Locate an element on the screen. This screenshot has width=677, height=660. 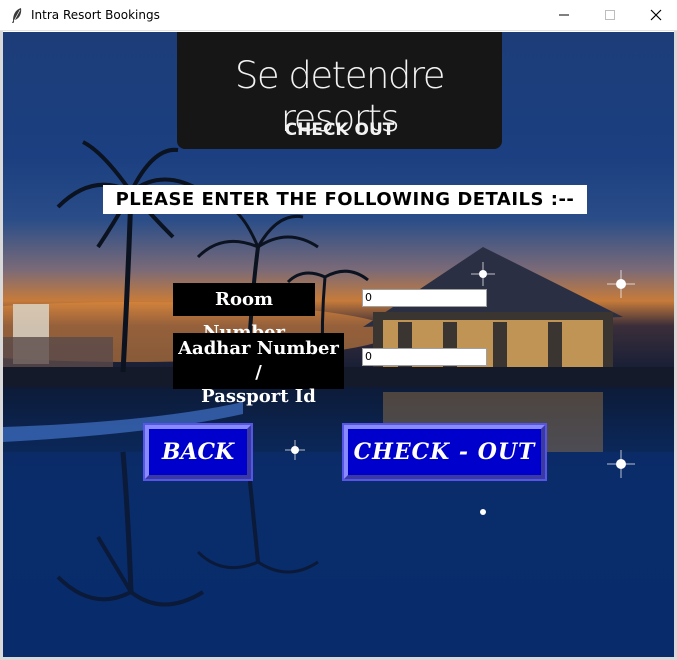
aadhar-passport-input: 0 is located at coordinates (424, 357).